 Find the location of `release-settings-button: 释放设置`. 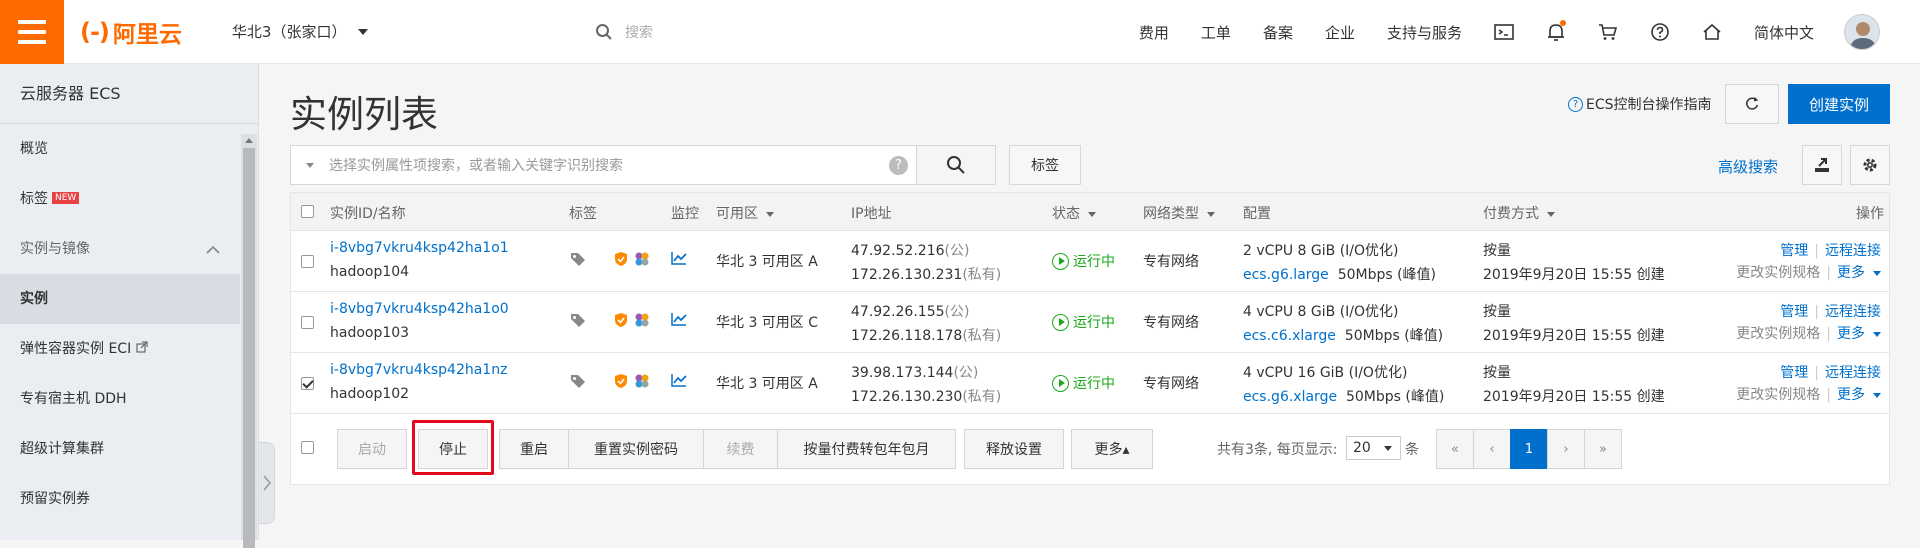

release-settings-button: 释放设置 is located at coordinates (1014, 449).